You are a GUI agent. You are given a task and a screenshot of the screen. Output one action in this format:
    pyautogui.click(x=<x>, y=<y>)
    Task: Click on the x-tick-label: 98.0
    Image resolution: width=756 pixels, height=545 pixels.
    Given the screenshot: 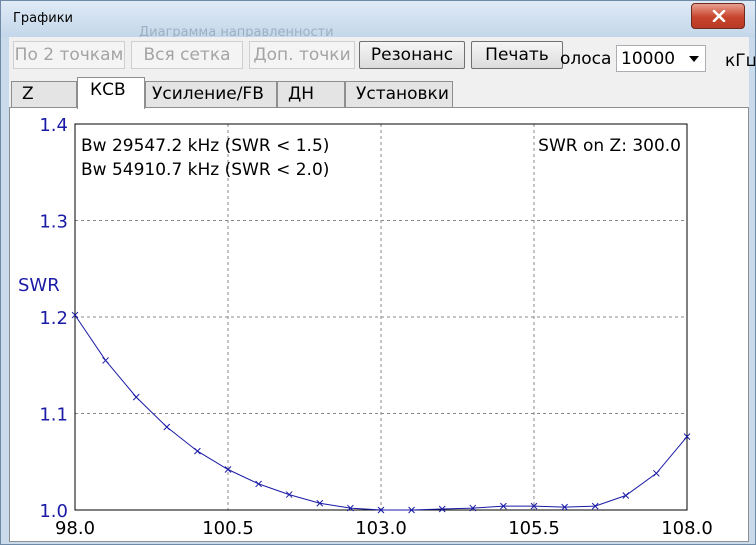 What is the action you would take?
    pyautogui.click(x=75, y=528)
    